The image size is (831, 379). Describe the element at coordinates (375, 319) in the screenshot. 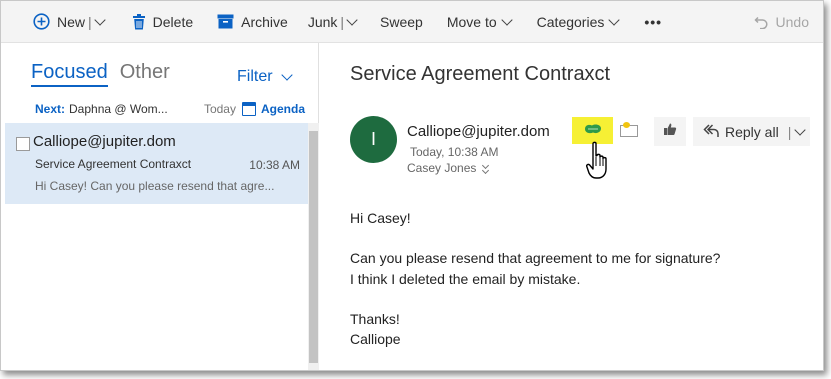

I see `email-closing: Thanks!` at that location.